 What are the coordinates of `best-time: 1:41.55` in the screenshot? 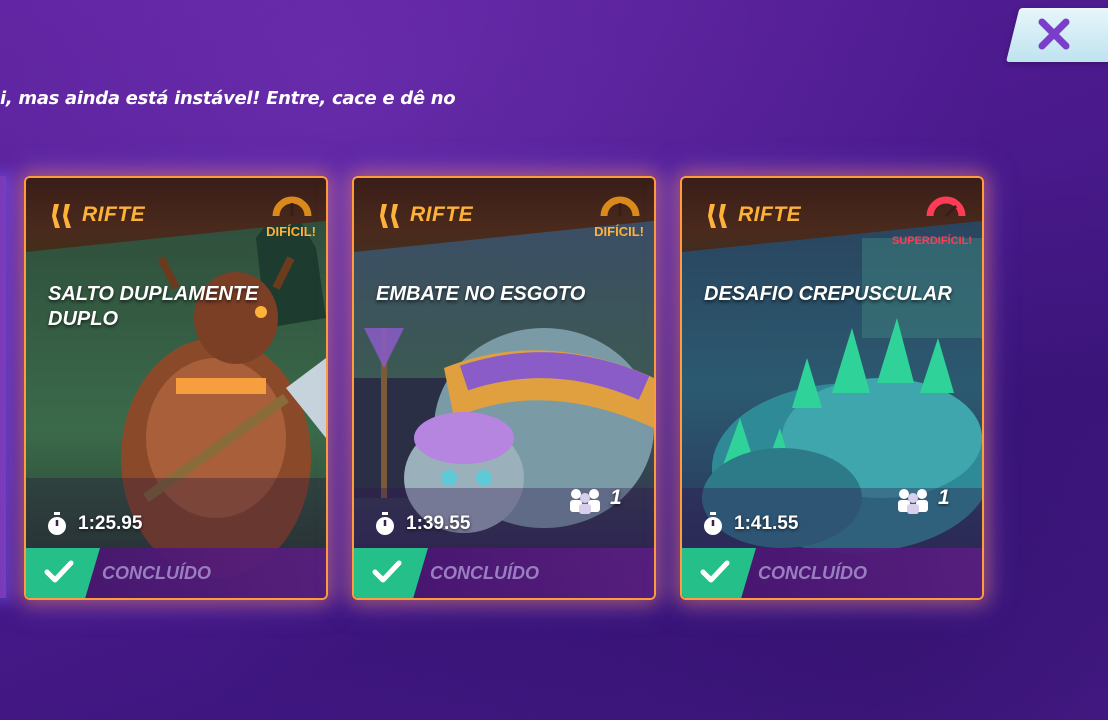 It's located at (766, 523).